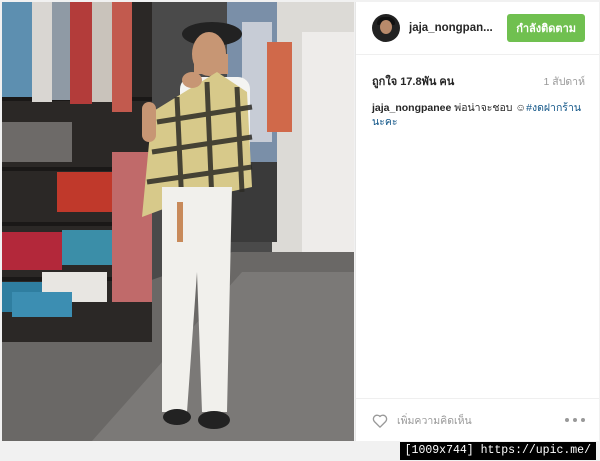 The image size is (600, 461). I want to click on more-options-icon, so click(575, 420).